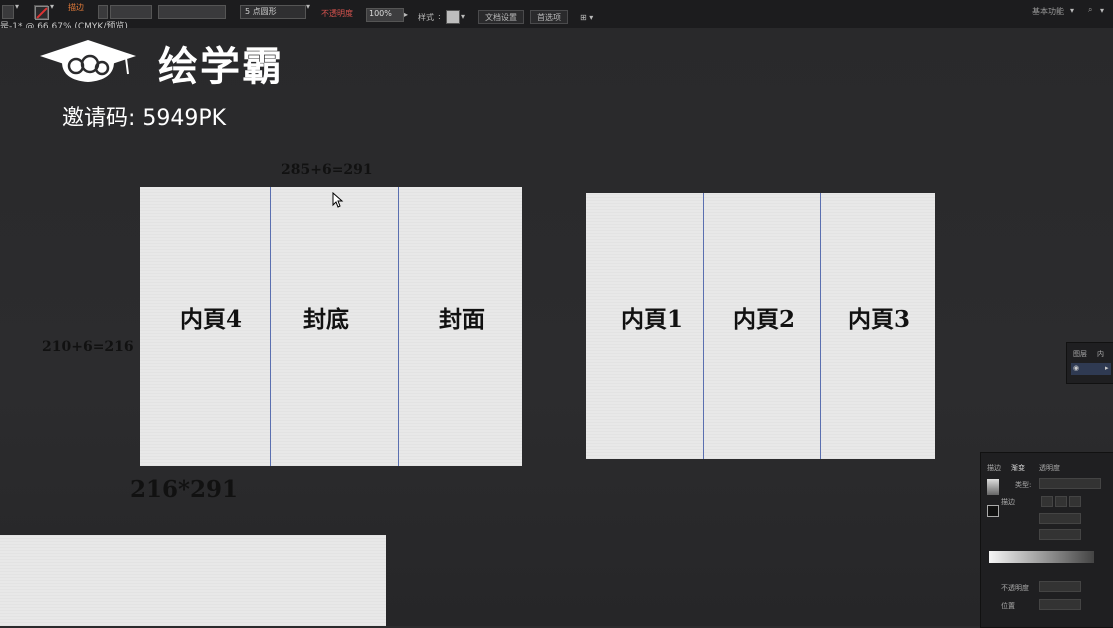 The image size is (1113, 628). What do you see at coordinates (1023, 485) in the screenshot?
I see `type-label: 类型:` at bounding box center [1023, 485].